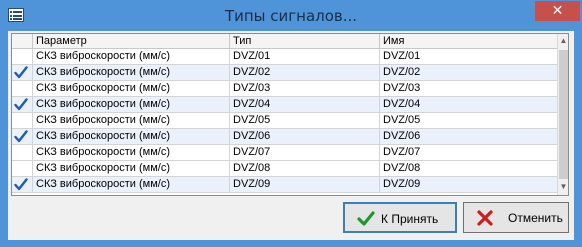 Image resolution: width=582 pixels, height=247 pixels. Describe the element at coordinates (468, 104) in the screenshot. I see `cell-name: DVZ/04` at that location.